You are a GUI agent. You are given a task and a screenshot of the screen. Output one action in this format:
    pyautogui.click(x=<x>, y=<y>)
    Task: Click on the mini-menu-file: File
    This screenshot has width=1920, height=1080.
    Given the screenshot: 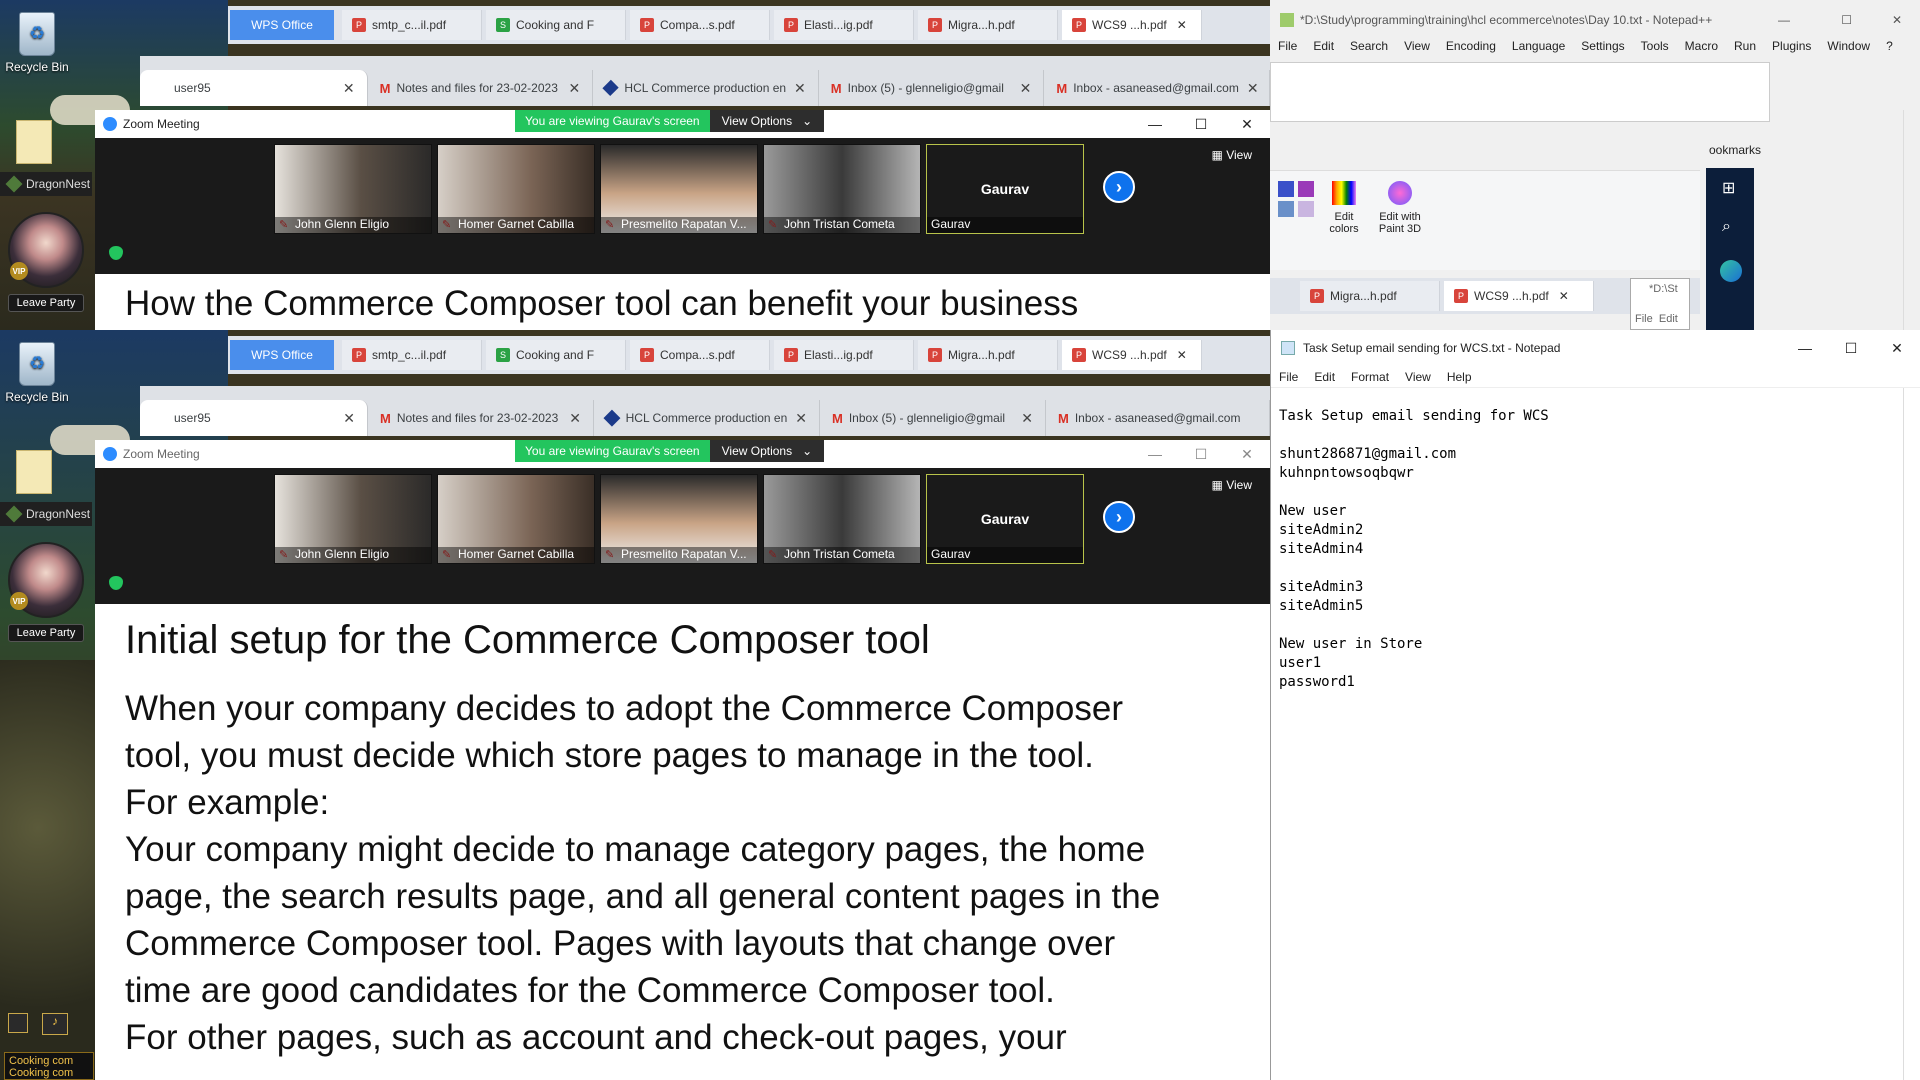 What is the action you would take?
    pyautogui.click(x=1644, y=319)
    